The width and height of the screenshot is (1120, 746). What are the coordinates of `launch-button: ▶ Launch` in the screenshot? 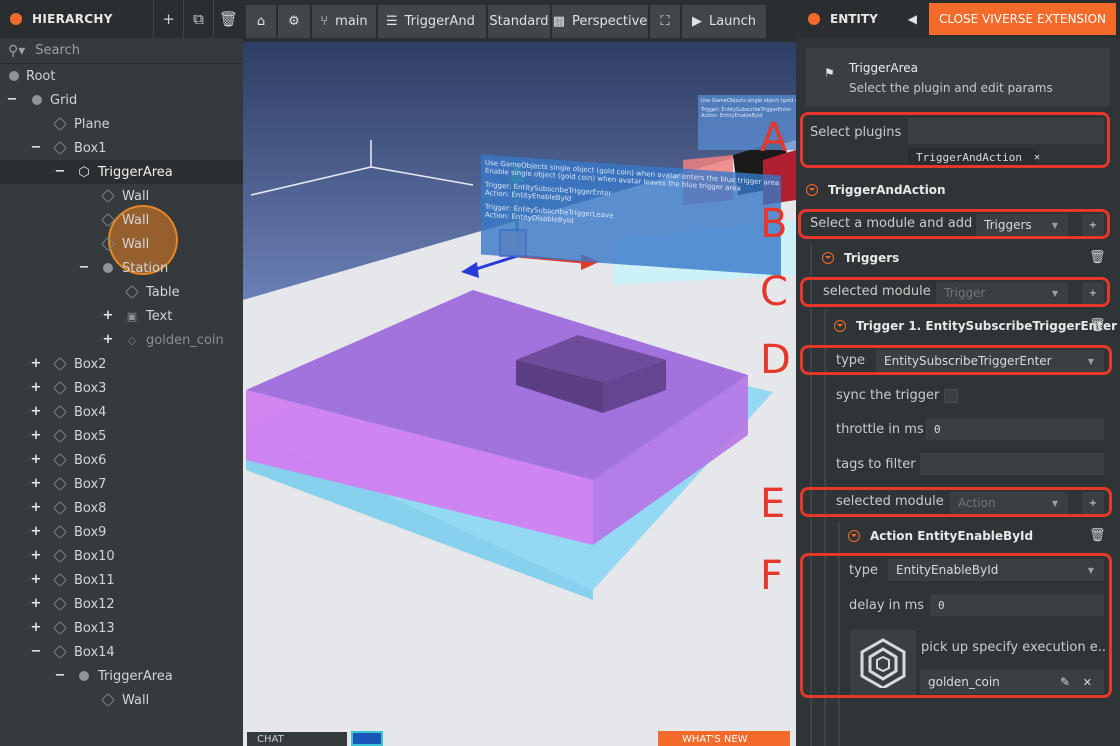 It's located at (724, 21).